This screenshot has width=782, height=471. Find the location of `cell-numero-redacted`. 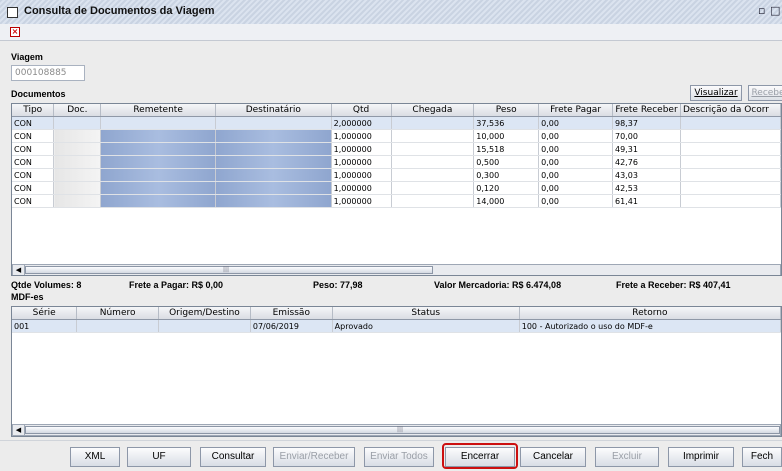

cell-numero-redacted is located at coordinates (117, 326).